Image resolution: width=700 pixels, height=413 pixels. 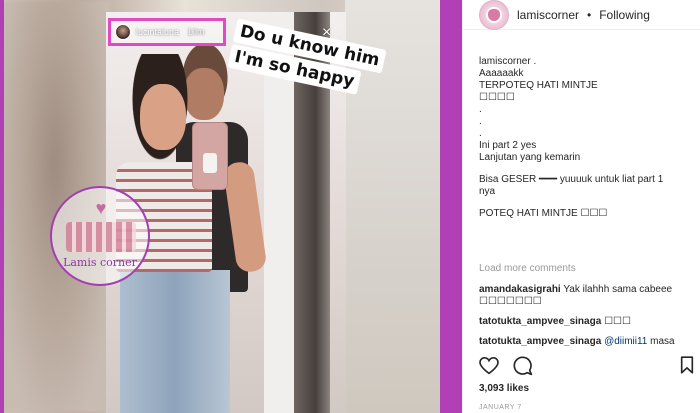 I want to click on comment-text: Yak ilahhh sama cabeee, so click(x=618, y=289).